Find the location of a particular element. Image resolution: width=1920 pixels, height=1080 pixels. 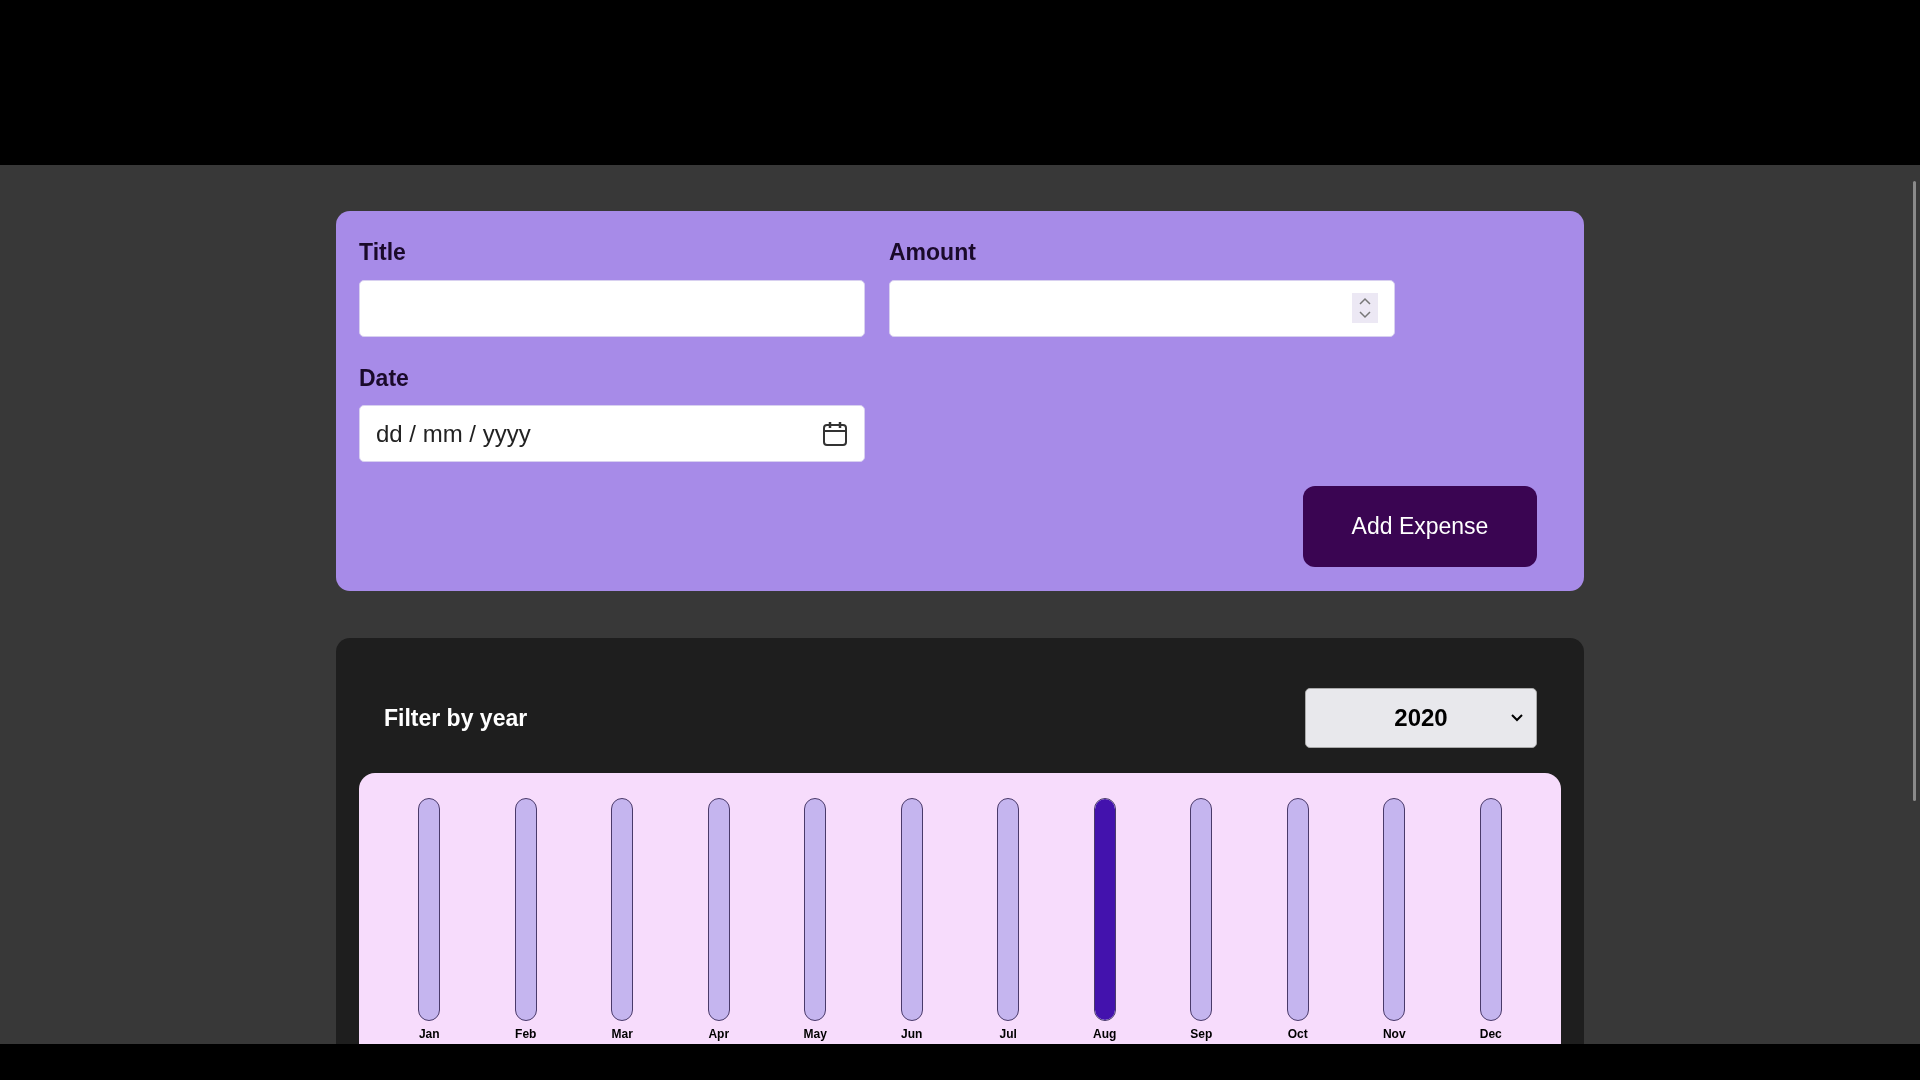

field-label: Amount is located at coordinates (933, 252).